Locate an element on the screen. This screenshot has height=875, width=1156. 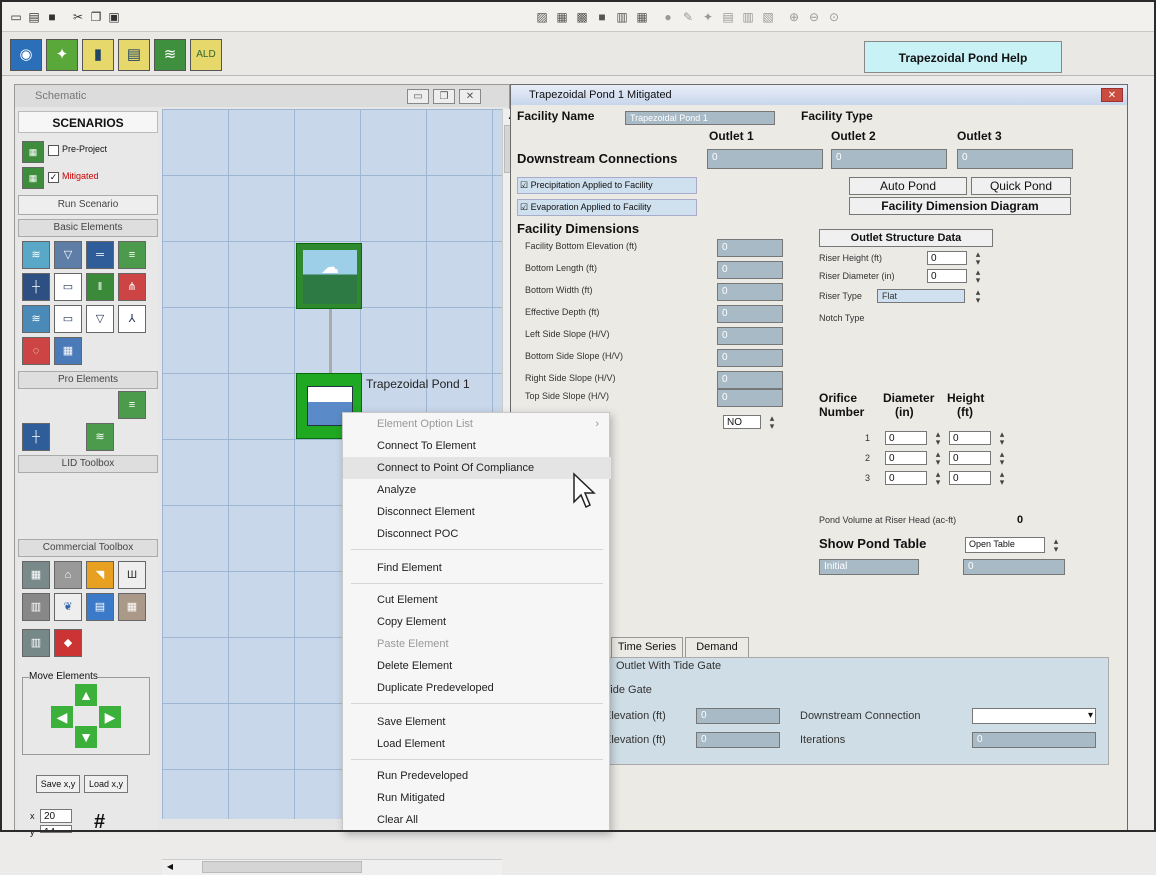
storm-filter-icon: ▤ is located at coordinates (100, 607).